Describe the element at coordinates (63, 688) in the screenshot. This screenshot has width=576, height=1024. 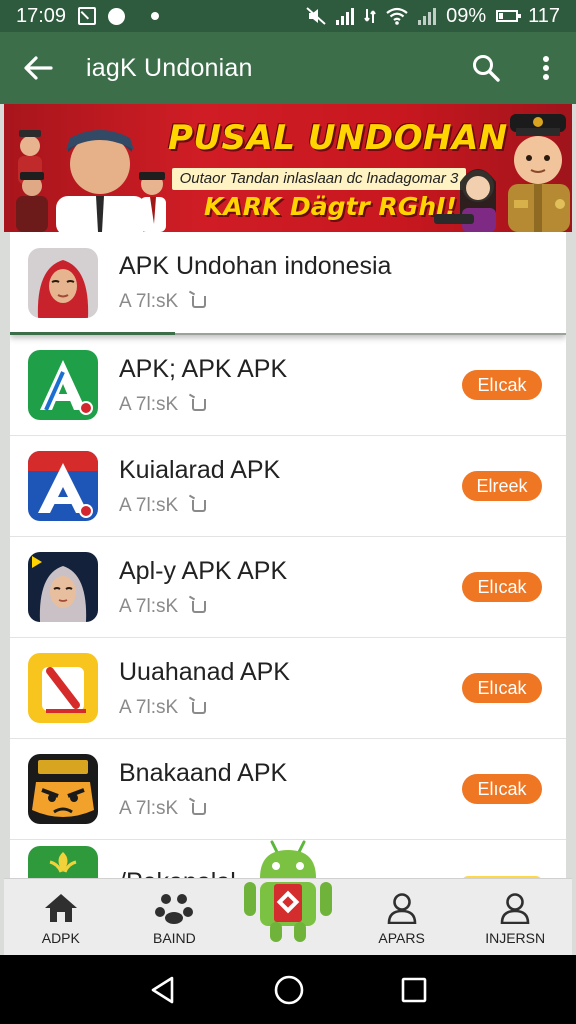
I see `yellow-slash-logo-icon` at that location.